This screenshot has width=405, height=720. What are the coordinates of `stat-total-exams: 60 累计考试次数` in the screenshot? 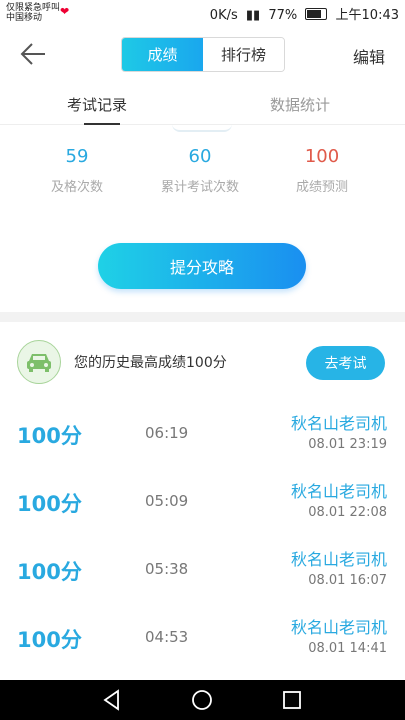 It's located at (200, 170).